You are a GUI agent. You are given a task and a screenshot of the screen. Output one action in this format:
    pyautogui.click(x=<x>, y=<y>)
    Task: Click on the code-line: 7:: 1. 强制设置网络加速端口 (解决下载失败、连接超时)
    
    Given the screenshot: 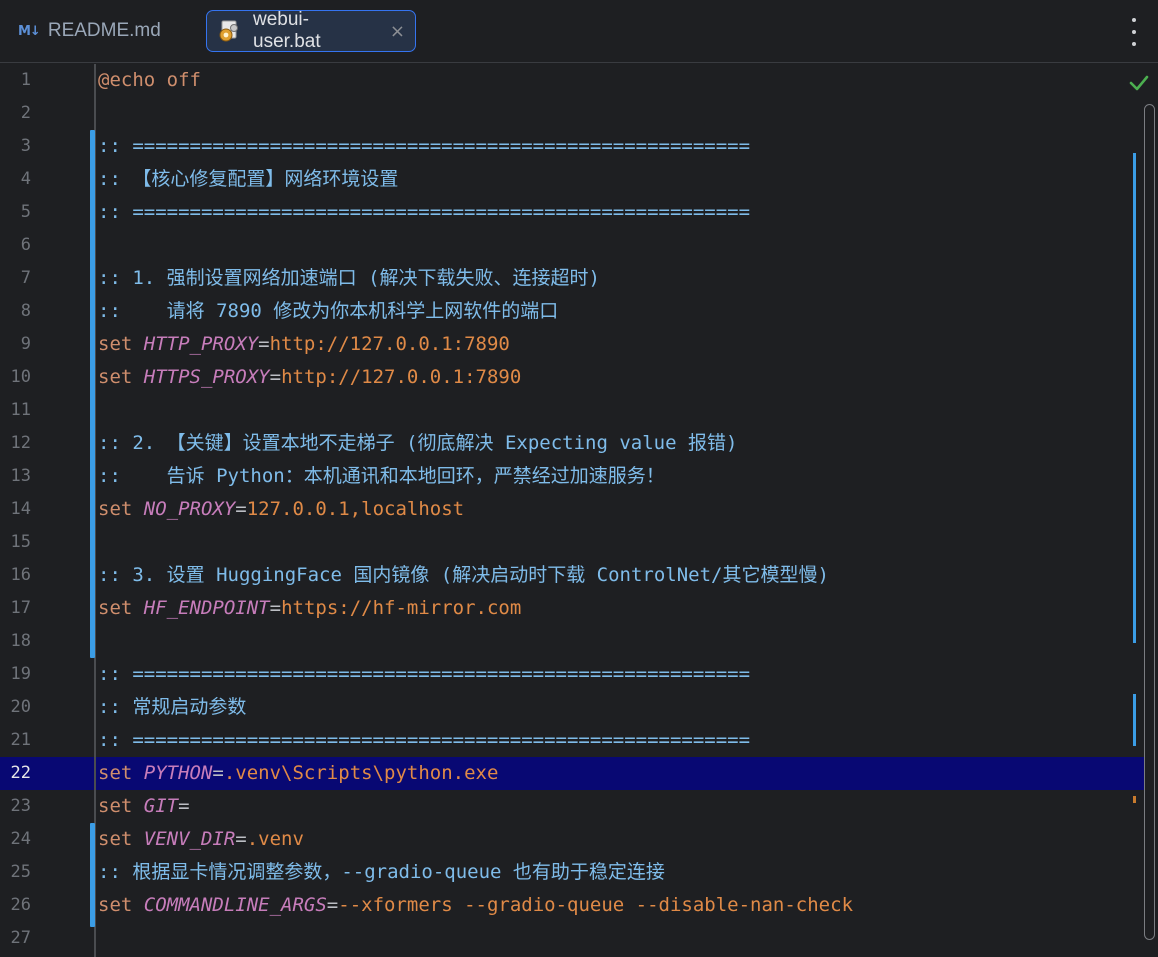 What is the action you would take?
    pyautogui.click(x=572, y=278)
    